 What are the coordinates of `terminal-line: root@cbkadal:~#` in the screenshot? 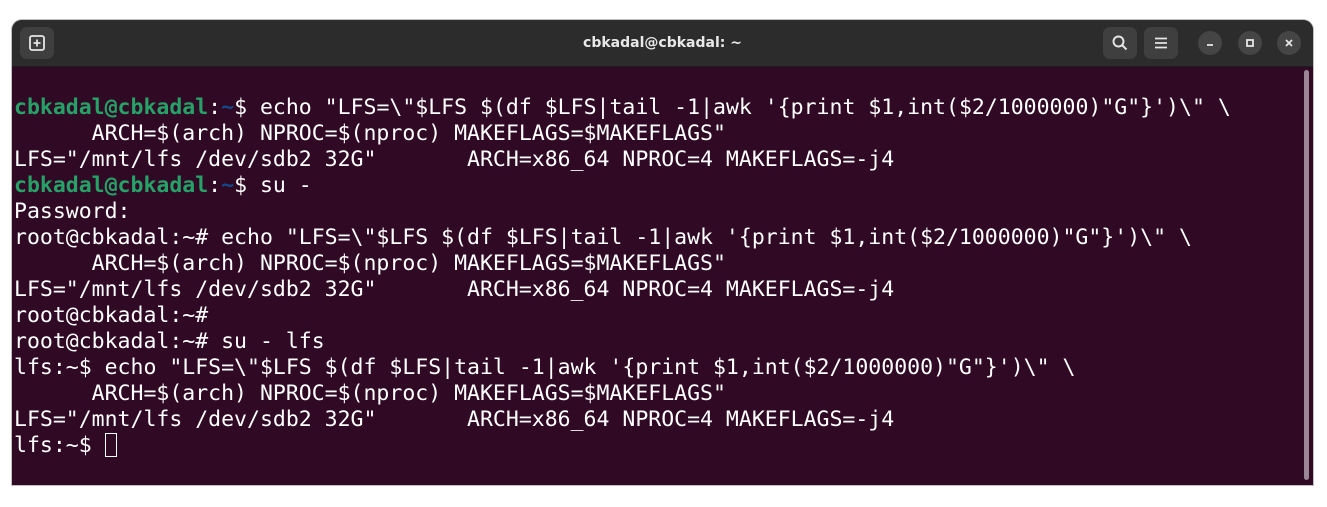 It's located at (111, 315).